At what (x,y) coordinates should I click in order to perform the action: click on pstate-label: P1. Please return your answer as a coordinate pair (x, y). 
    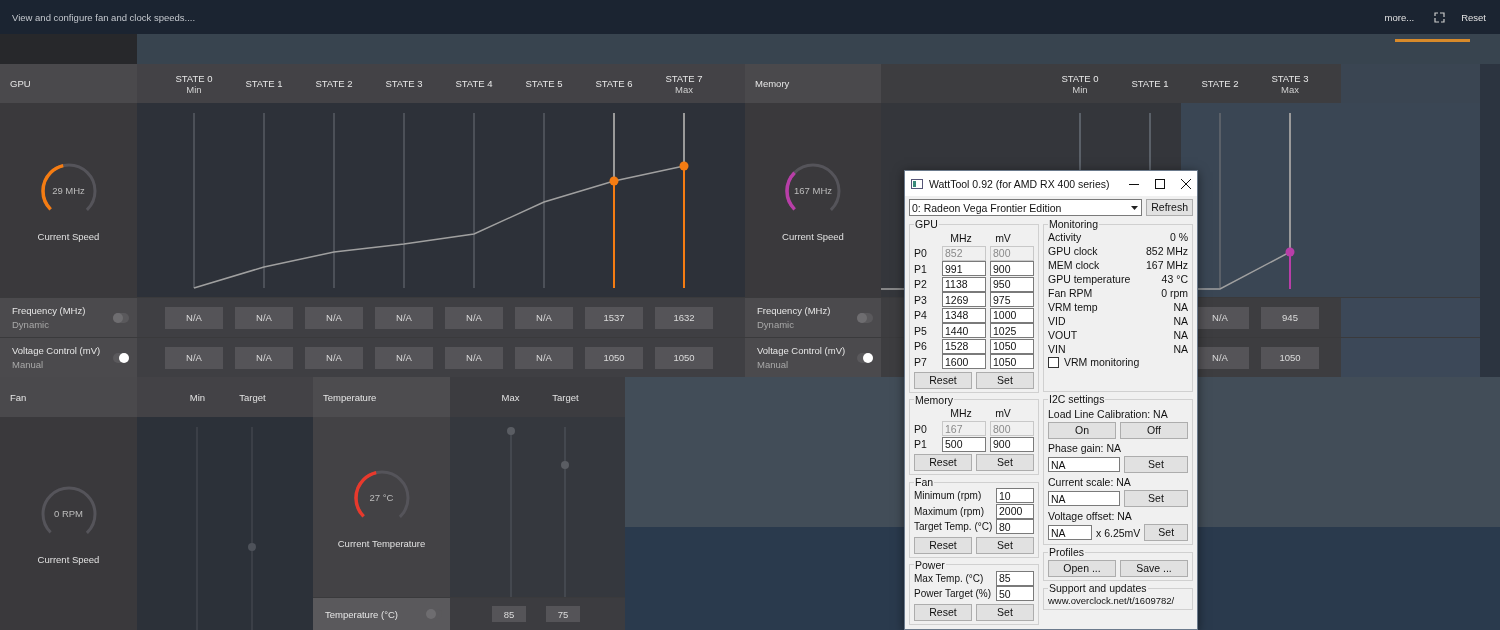
    Looking at the image, I should click on (921, 268).